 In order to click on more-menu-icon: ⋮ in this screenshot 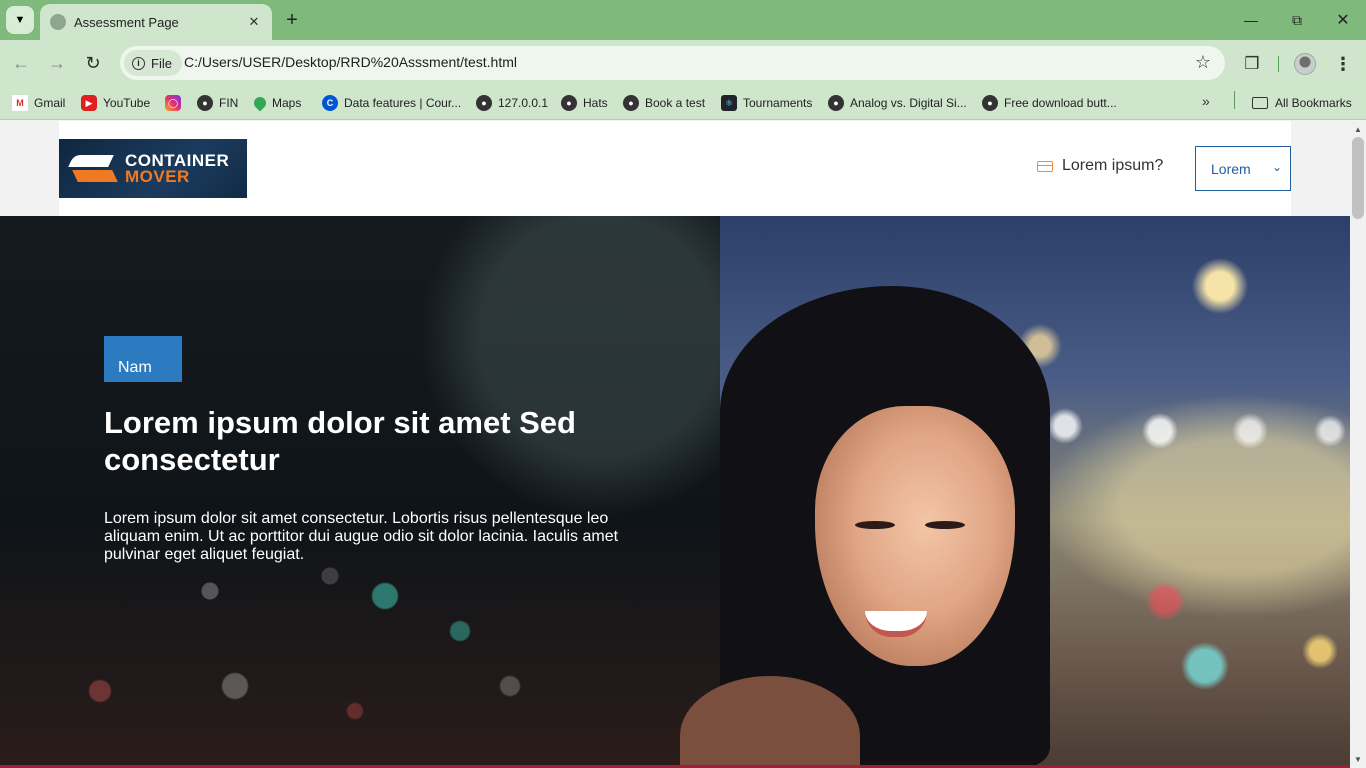, I will do `click(1343, 64)`.